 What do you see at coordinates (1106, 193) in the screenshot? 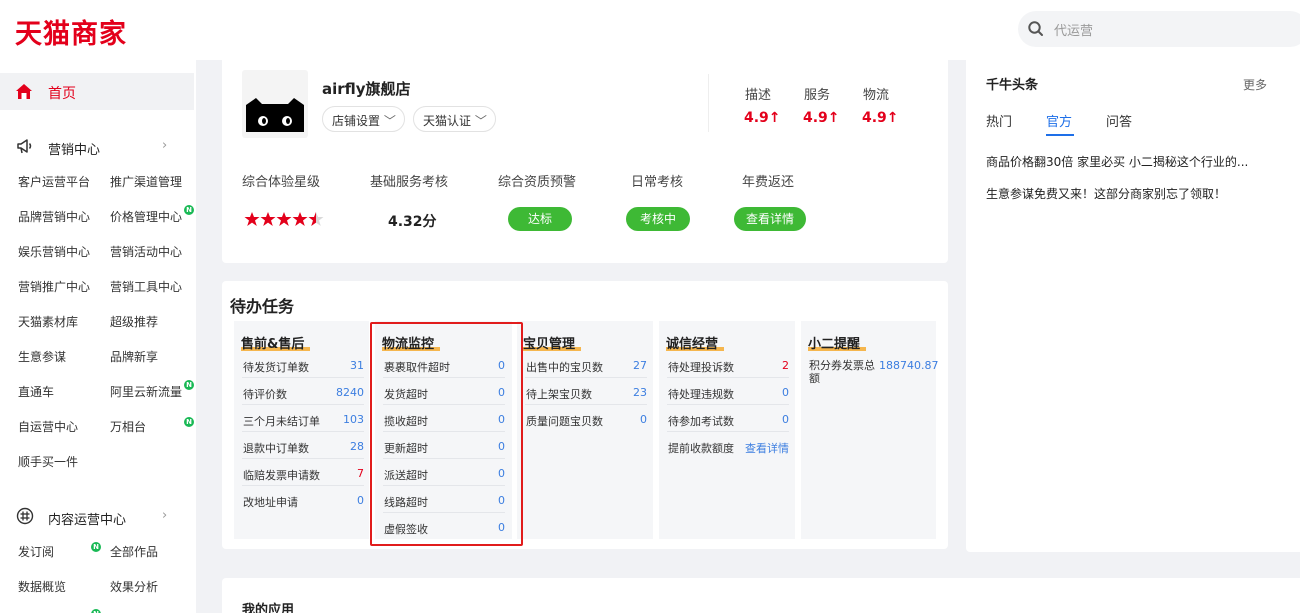
I see `news-item: 生意参谋免费又来！这部分商家别忘了领取！` at bounding box center [1106, 193].